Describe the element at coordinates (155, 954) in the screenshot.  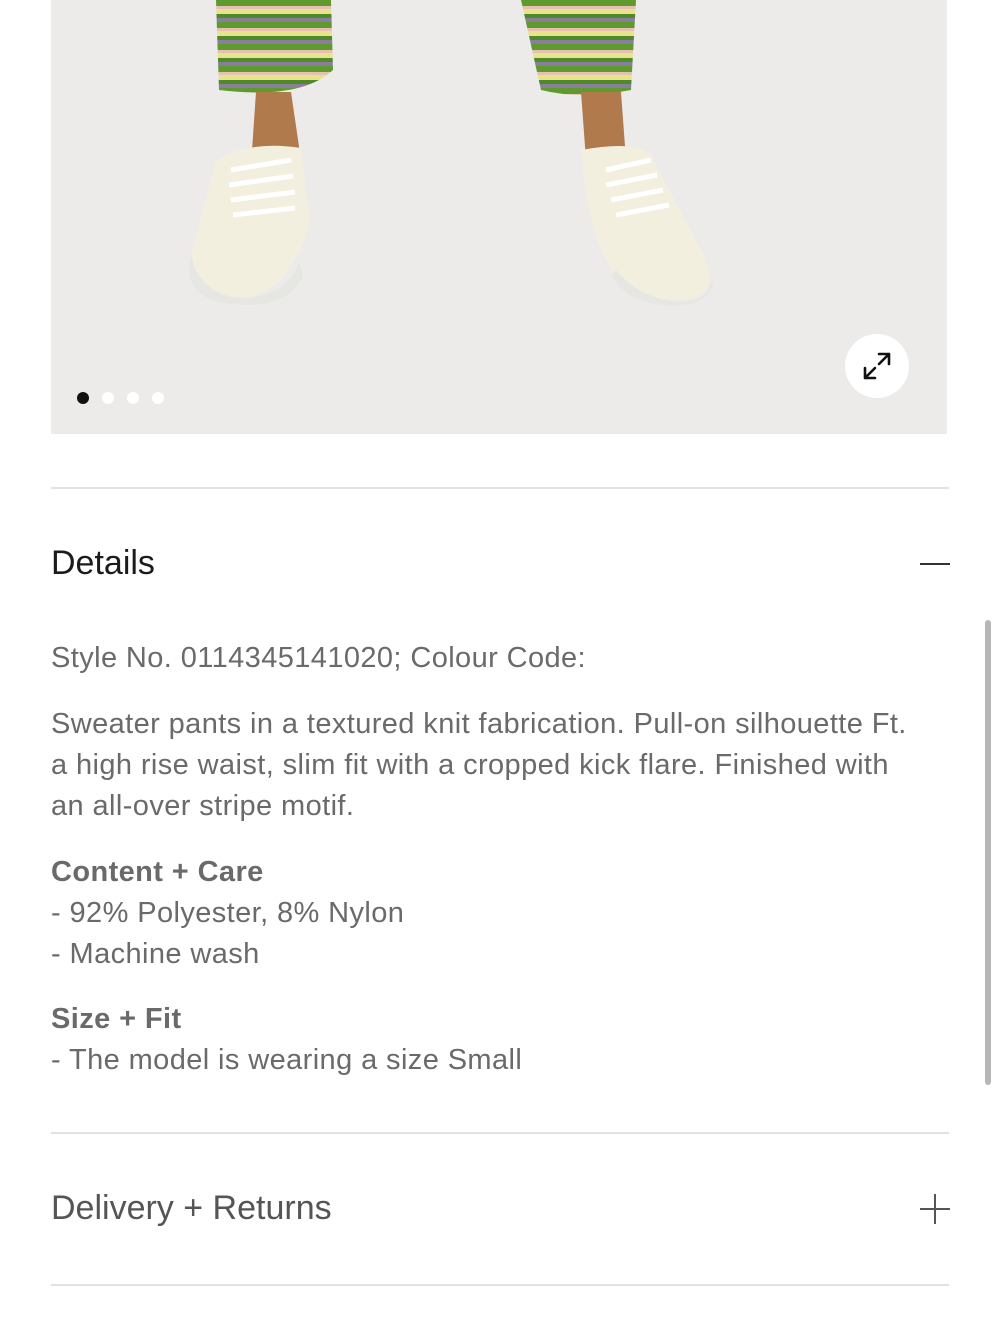
I see `content-care-item: - Machine wash` at that location.